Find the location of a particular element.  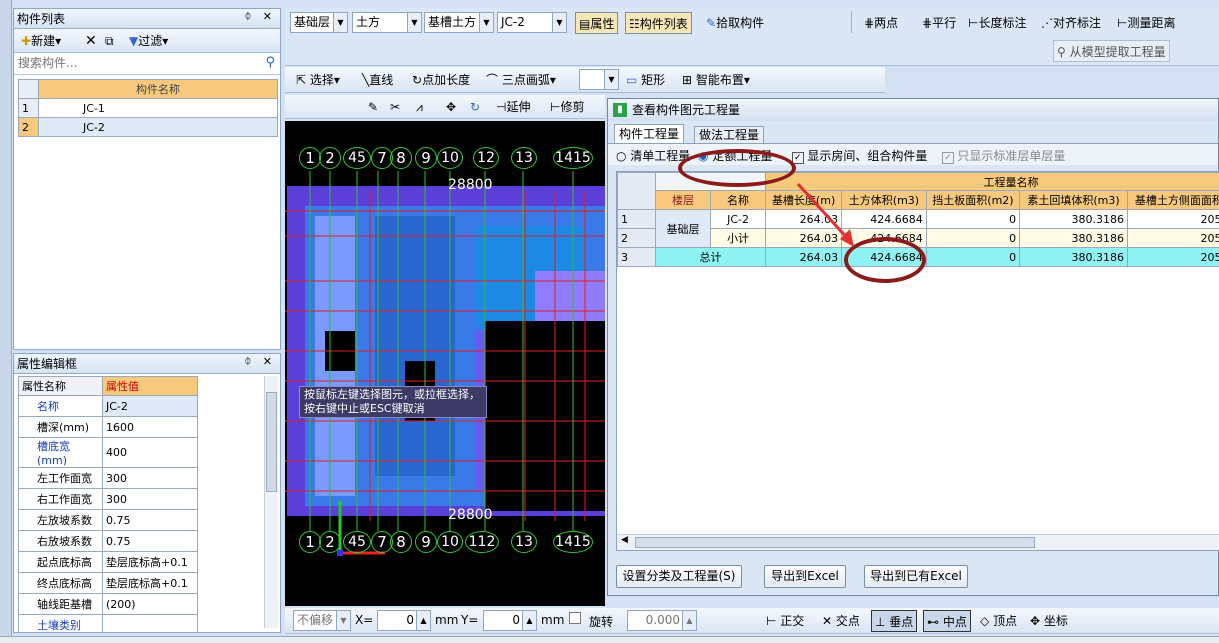

prop-name: 右工作面宽 is located at coordinates (60, 499).